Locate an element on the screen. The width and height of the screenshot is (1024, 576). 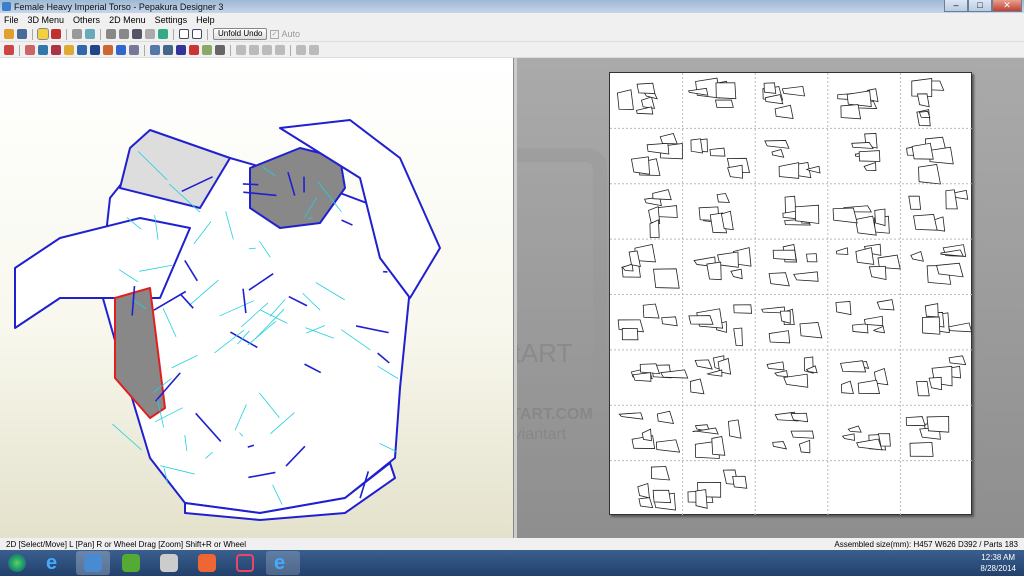
maximize-button: □ is located at coordinates (980, 6).